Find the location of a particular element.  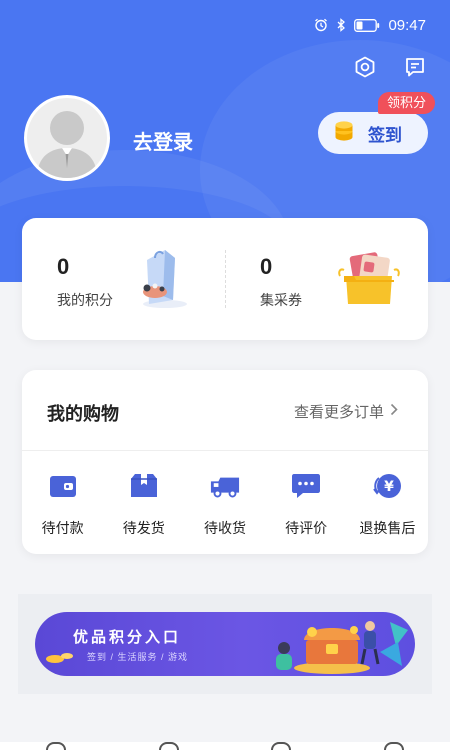

points-value: 0 is located at coordinates (63, 266).